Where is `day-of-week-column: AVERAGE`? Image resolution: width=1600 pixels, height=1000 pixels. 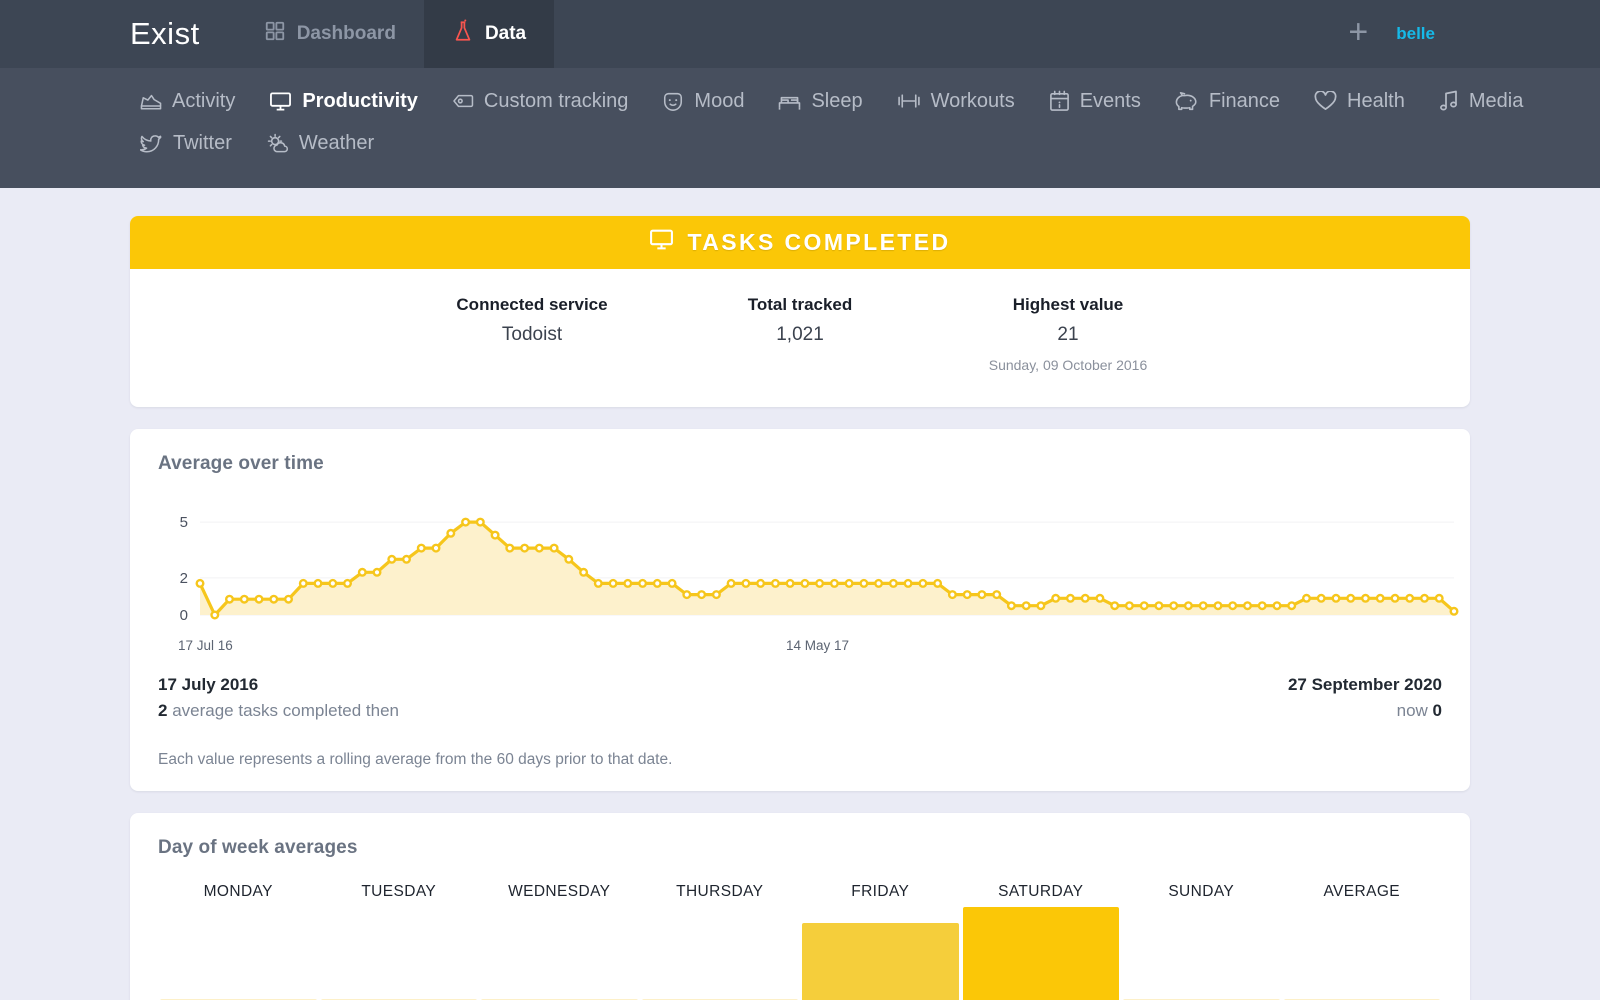
day-of-week-column: AVERAGE is located at coordinates (1362, 940).